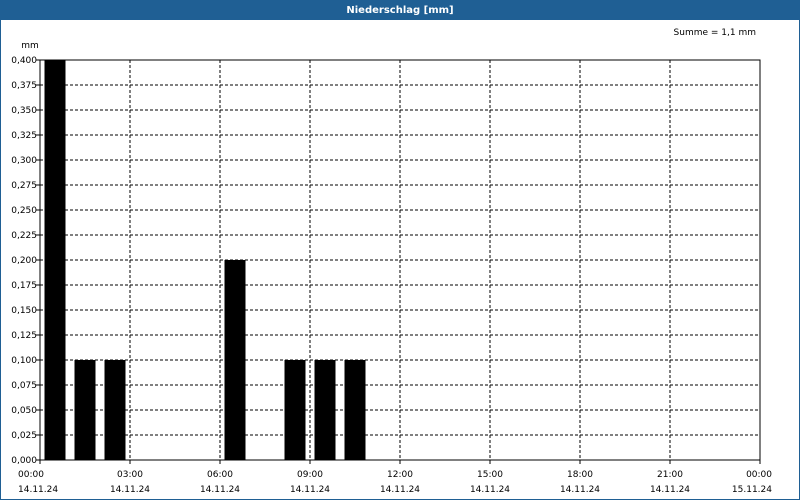 Image resolution: width=800 pixels, height=500 pixels. Describe the element at coordinates (24, 211) in the screenshot. I see `y-tick-label: 0,250` at that location.